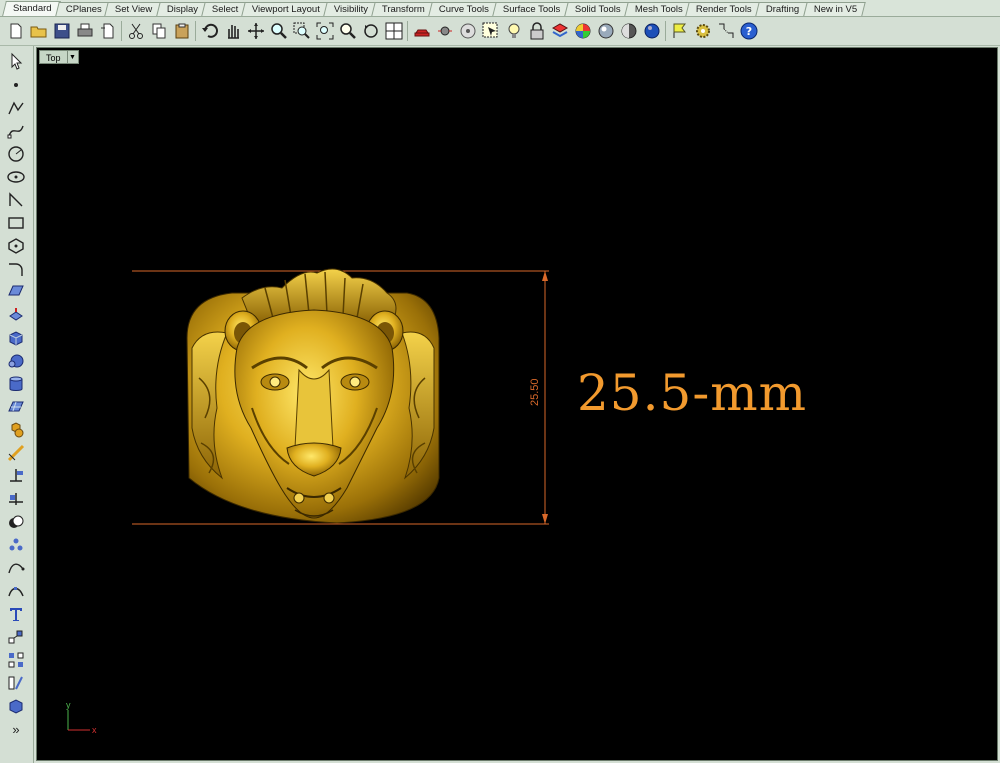  I want to click on tab-viewport-layout: Viewport Layout, so click(285, 9).